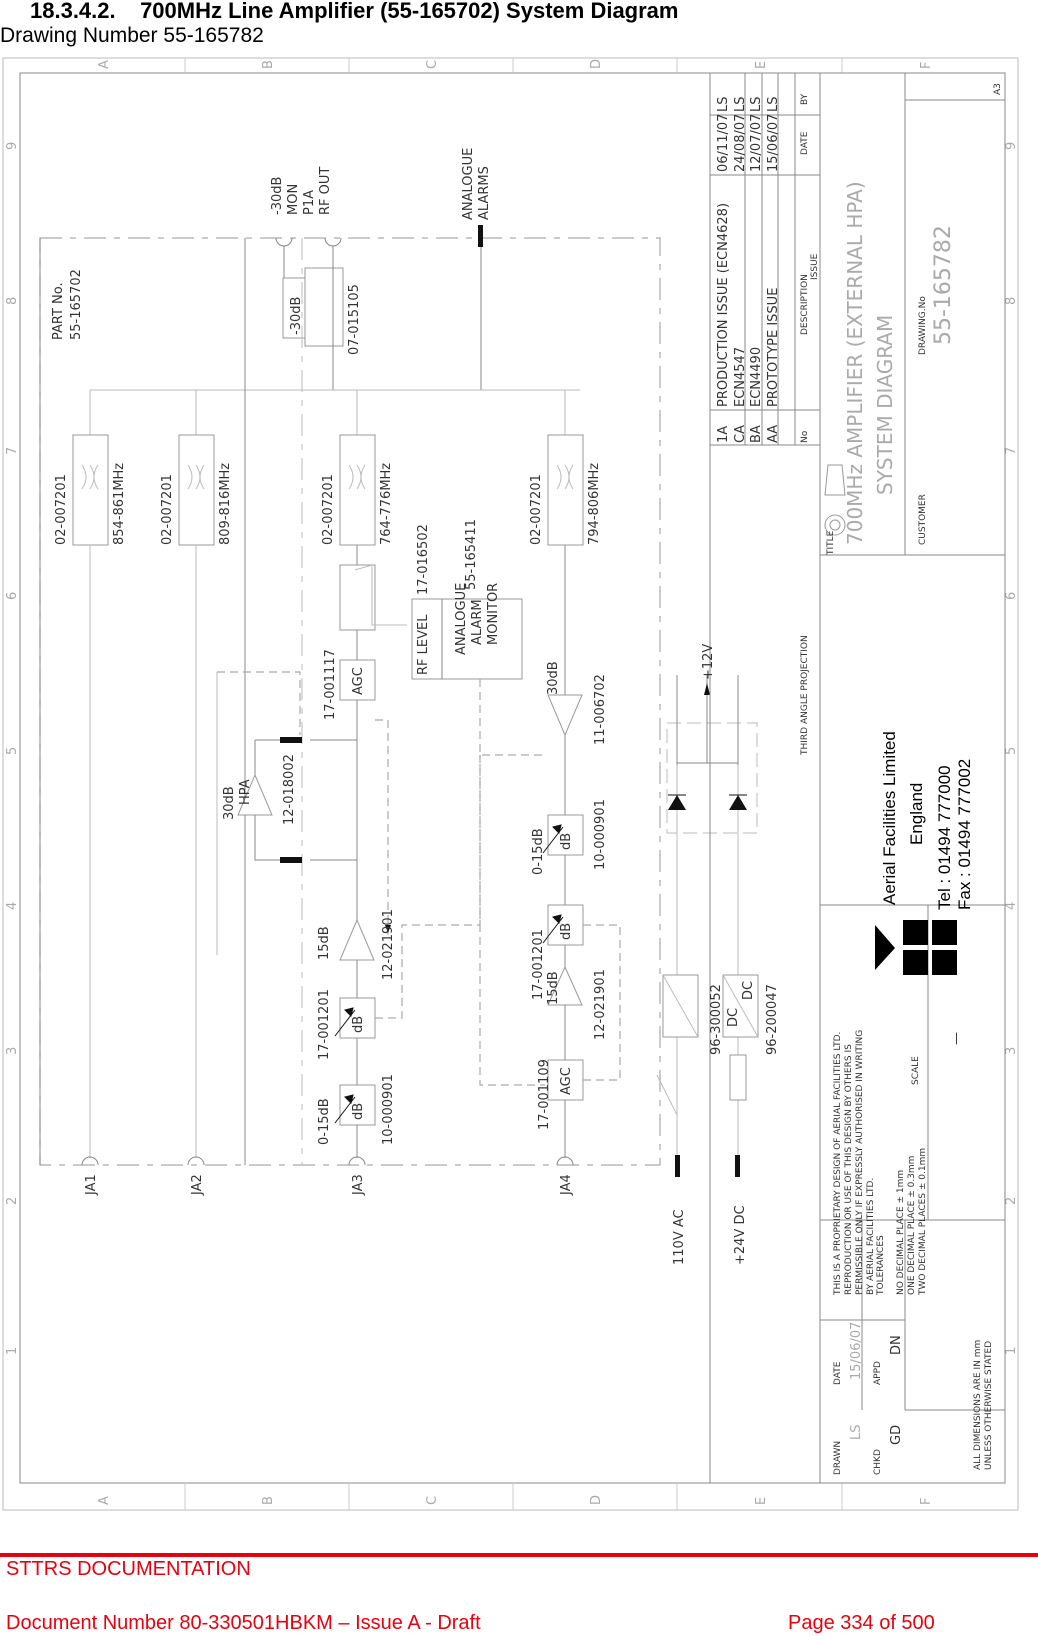 The width and height of the screenshot is (1038, 1636). Describe the element at coordinates (515, 1500) in the screenshot. I see `column-labels-bottom: A B C D E F` at that location.